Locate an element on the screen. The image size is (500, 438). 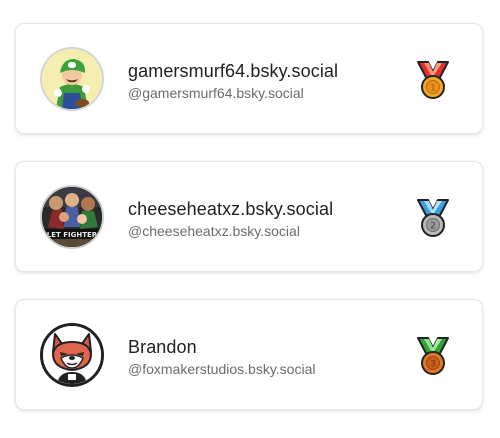
green-cap-character-icon is located at coordinates (72, 79).